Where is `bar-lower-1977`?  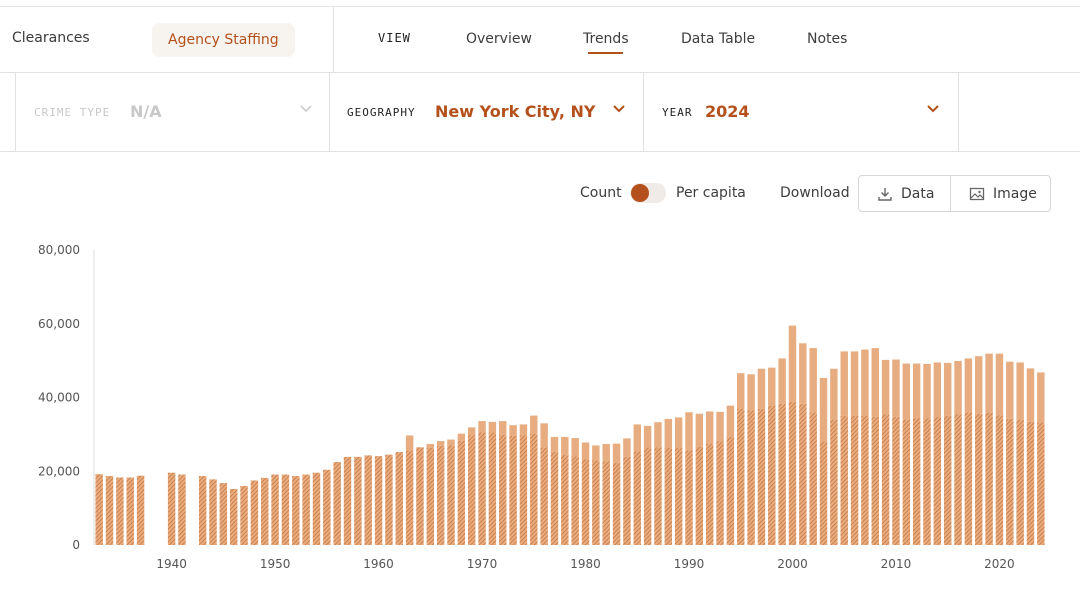
bar-lower-1977 is located at coordinates (554, 498).